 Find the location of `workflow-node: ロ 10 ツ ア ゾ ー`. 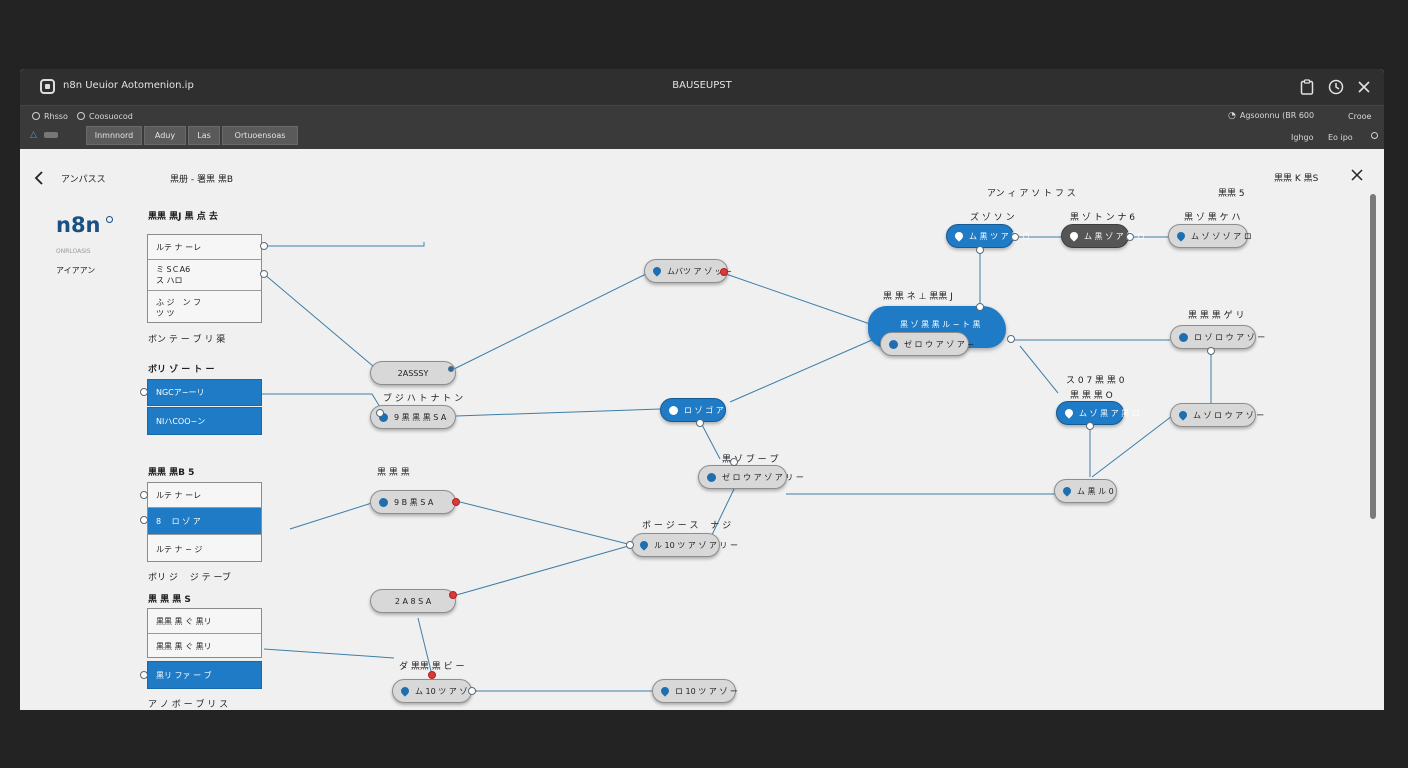

workflow-node: ロ 10 ツ ア ゾ ー is located at coordinates (695, 691).